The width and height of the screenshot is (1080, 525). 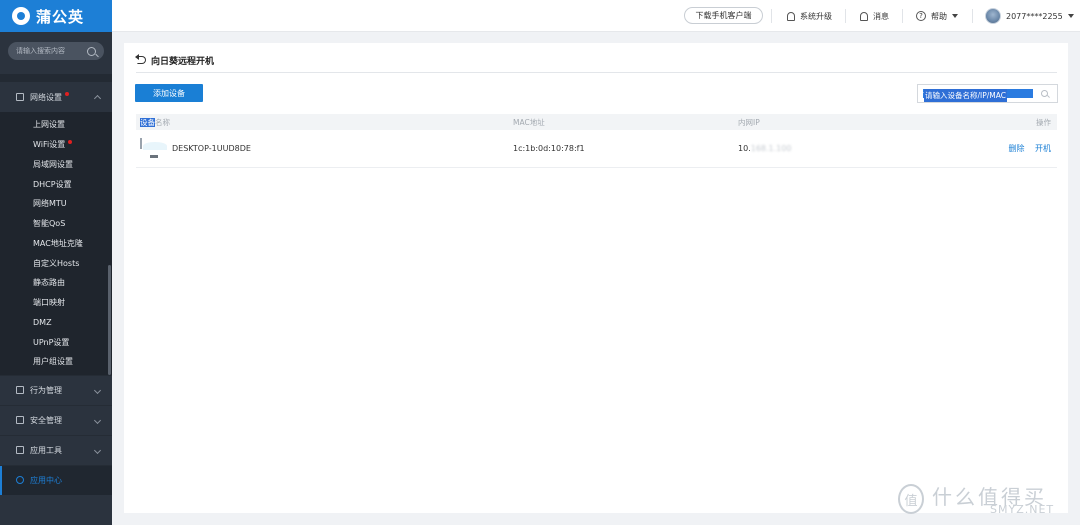 What do you see at coordinates (56, 323) in the screenshot?
I see `sidebar-item-dmz: DMZ` at bounding box center [56, 323].